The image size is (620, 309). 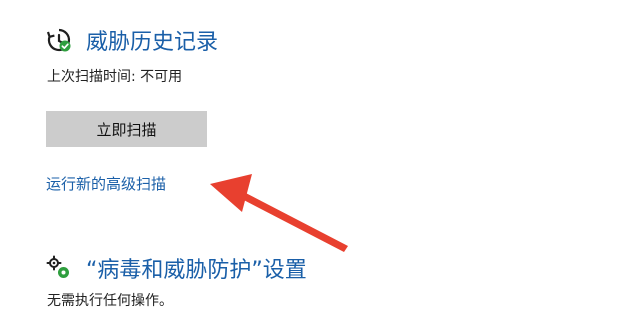 What do you see at coordinates (231, 193) in the screenshot?
I see `arrow-head` at bounding box center [231, 193].